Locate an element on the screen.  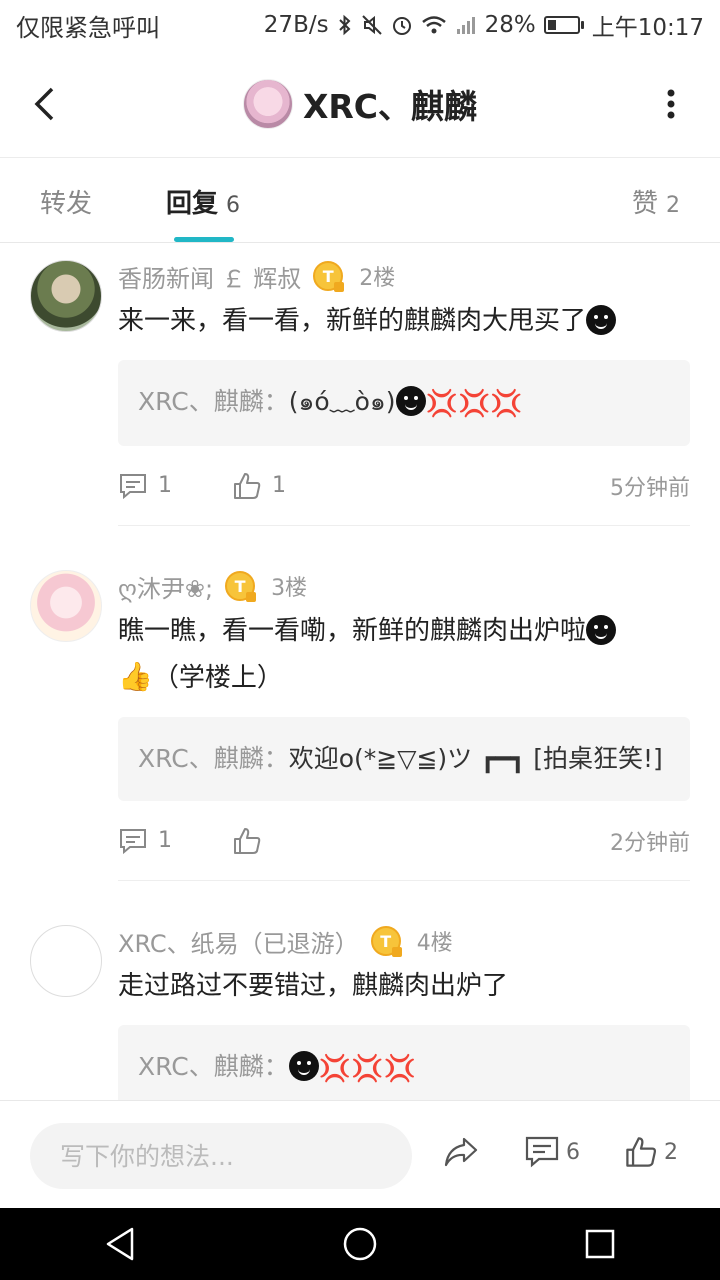
share-icon is located at coordinates (461, 1152).